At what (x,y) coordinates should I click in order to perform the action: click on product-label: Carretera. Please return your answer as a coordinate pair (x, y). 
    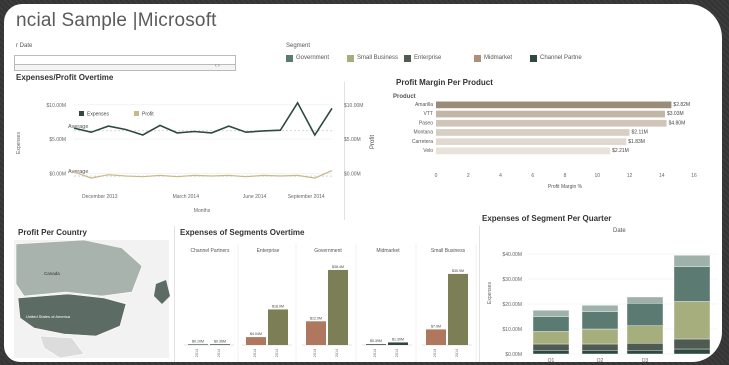
    Looking at the image, I should click on (422, 142).